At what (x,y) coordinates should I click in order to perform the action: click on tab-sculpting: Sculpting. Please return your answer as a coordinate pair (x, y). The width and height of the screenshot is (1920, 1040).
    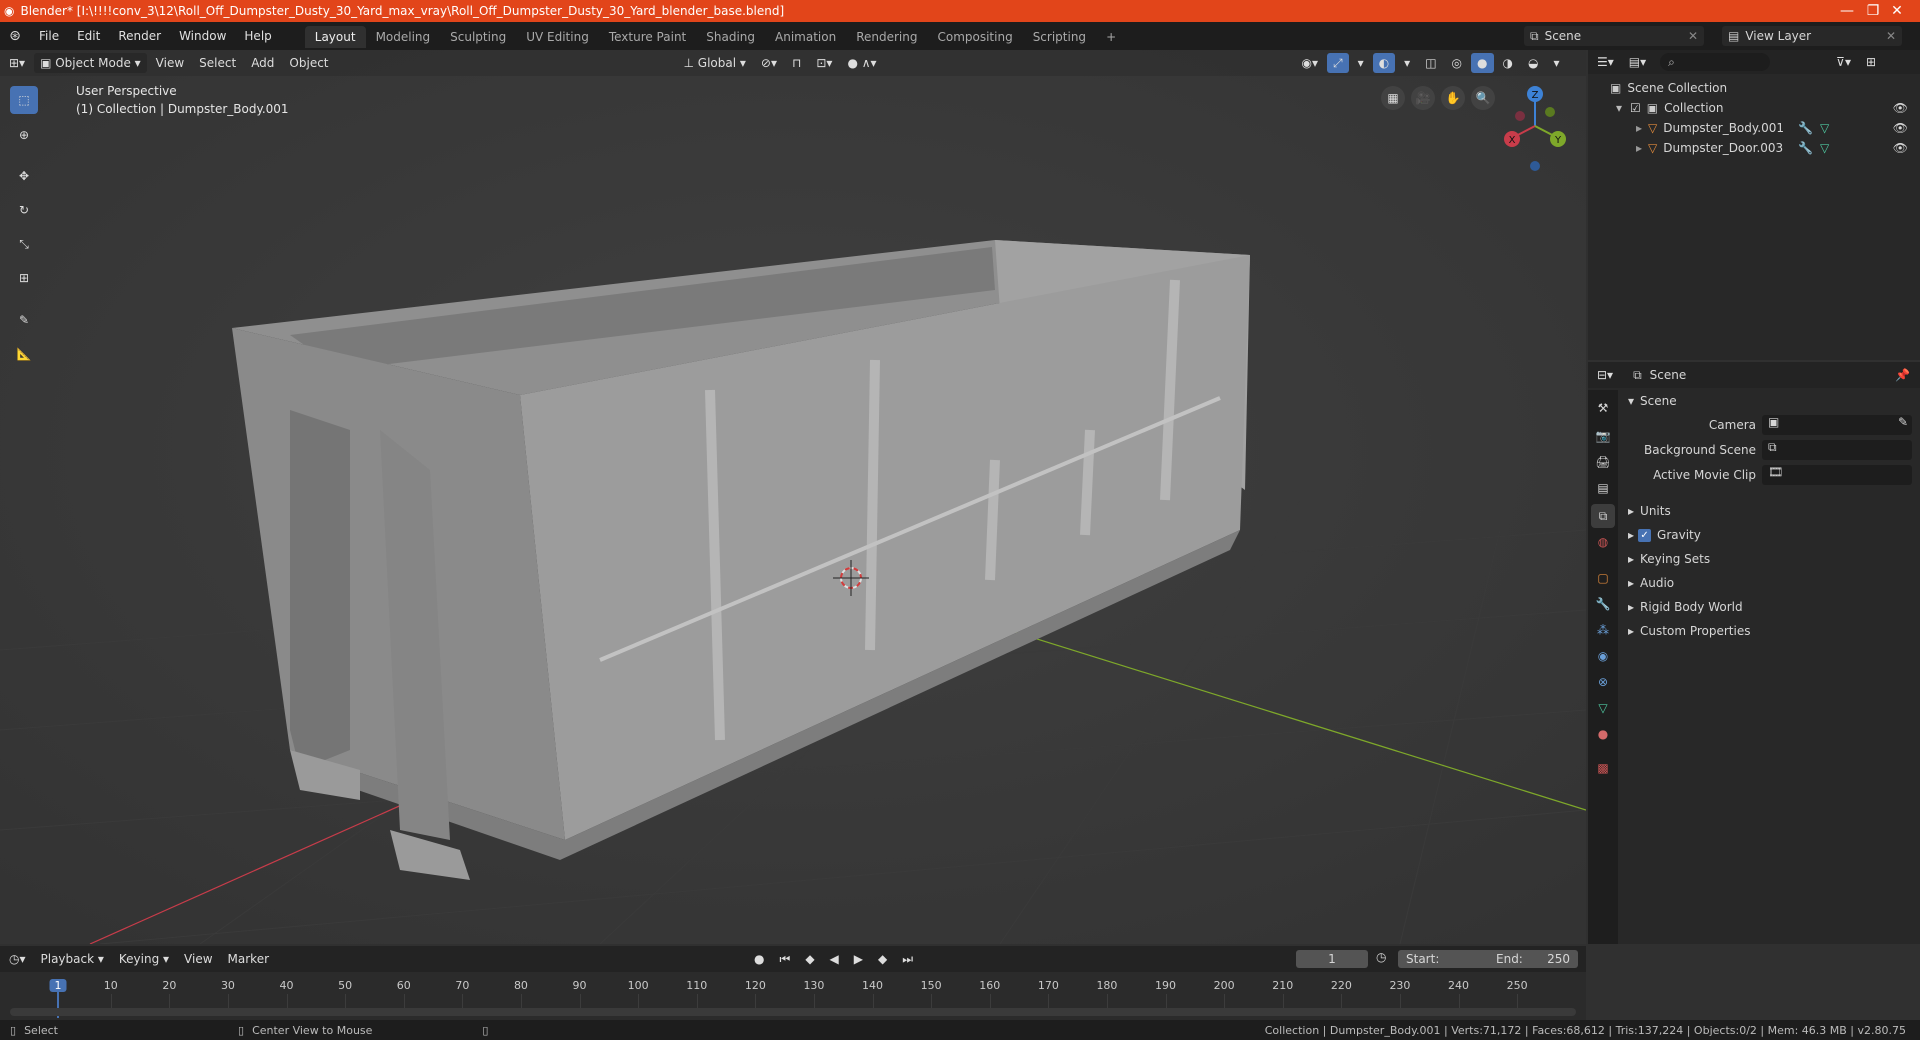
    Looking at the image, I should click on (478, 37).